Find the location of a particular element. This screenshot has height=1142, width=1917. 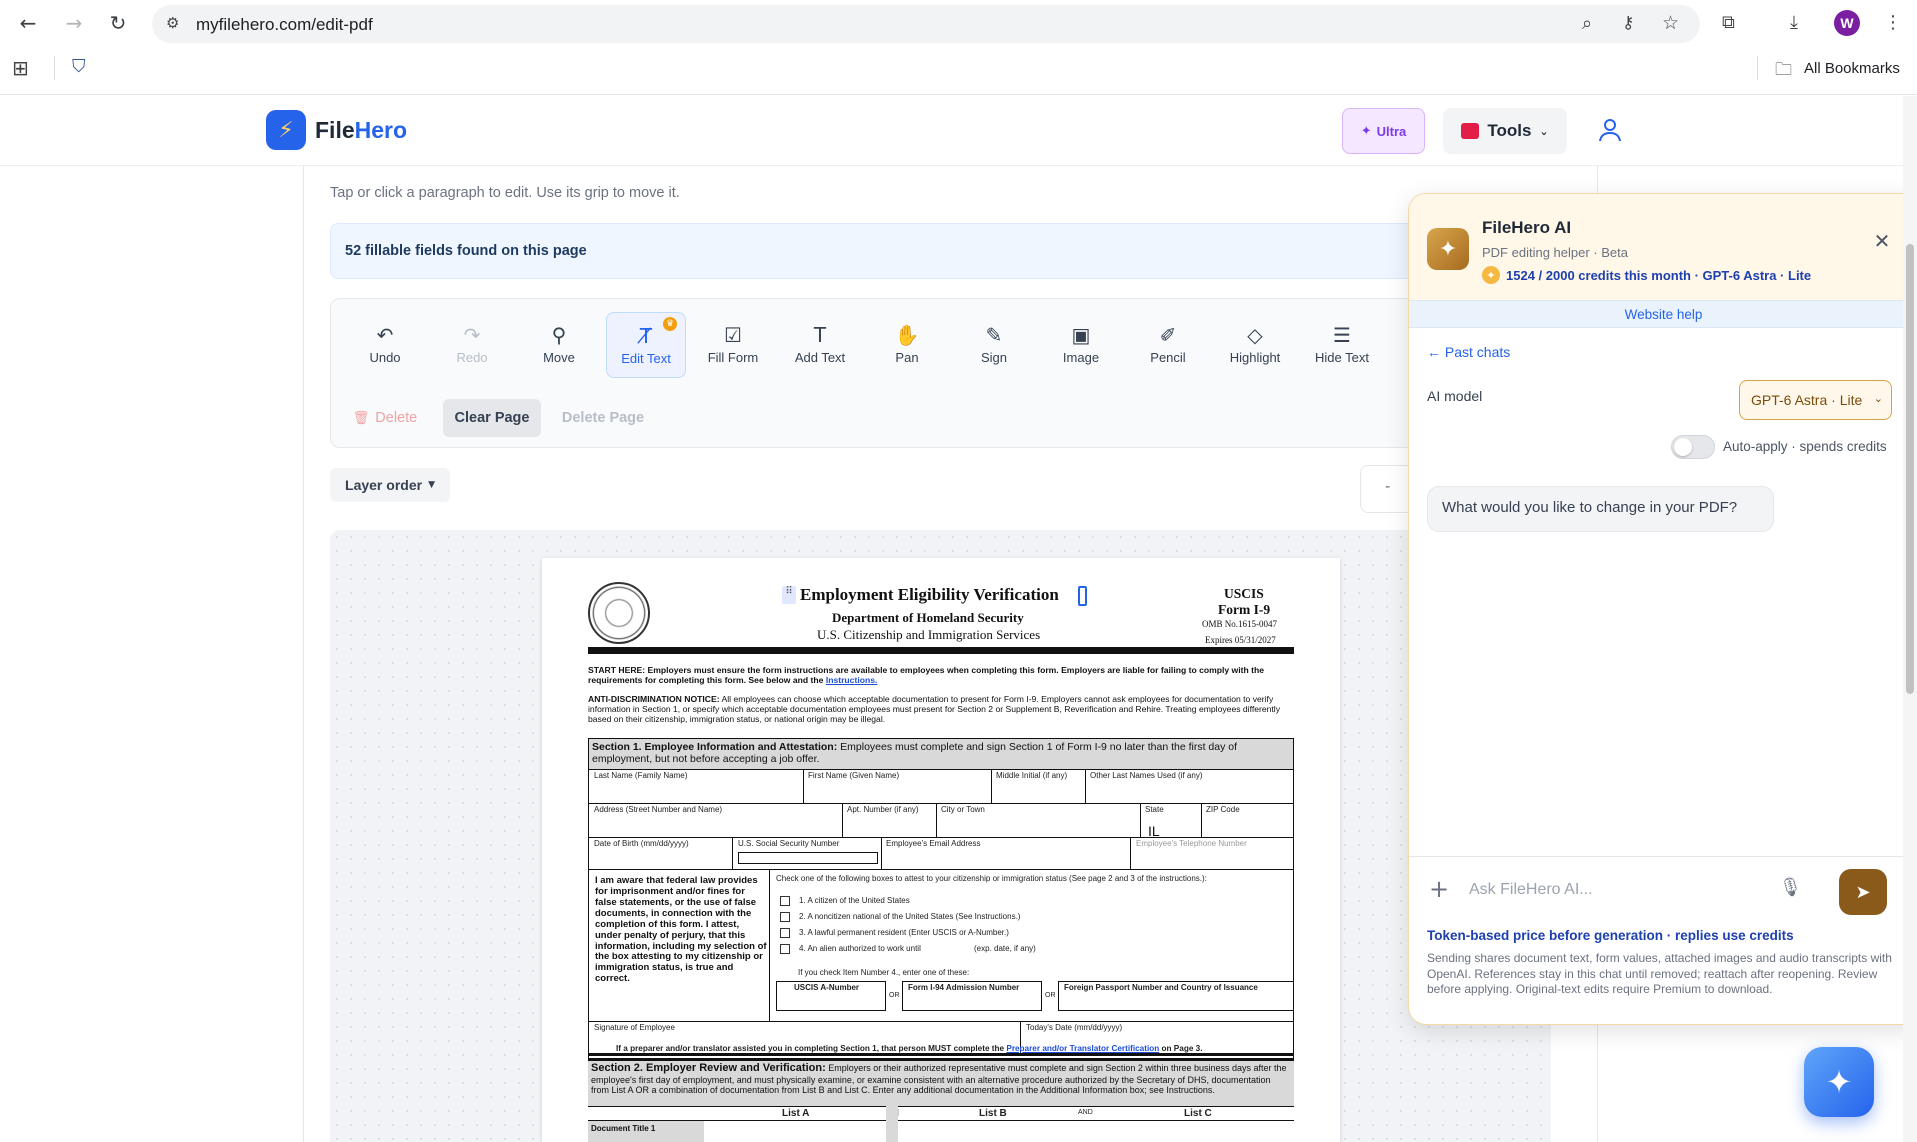

apps-grid-icon: ⊞ is located at coordinates (20, 68).